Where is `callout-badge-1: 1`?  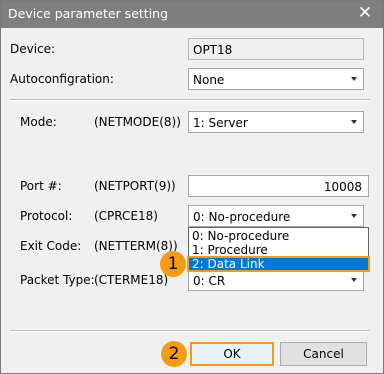
callout-badge-1: 1 is located at coordinates (173, 264).